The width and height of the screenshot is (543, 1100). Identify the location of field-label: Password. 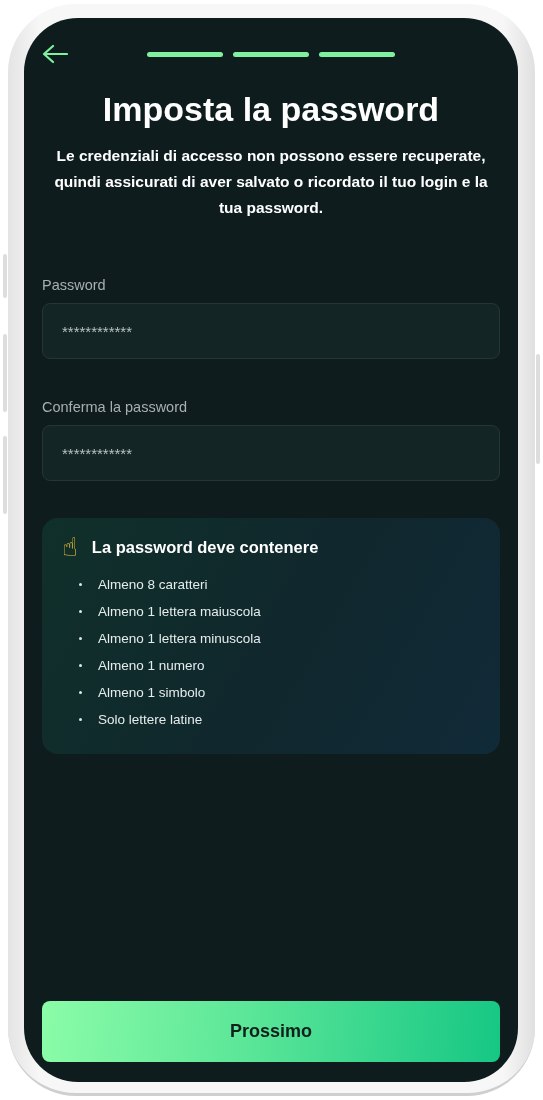
(74, 285).